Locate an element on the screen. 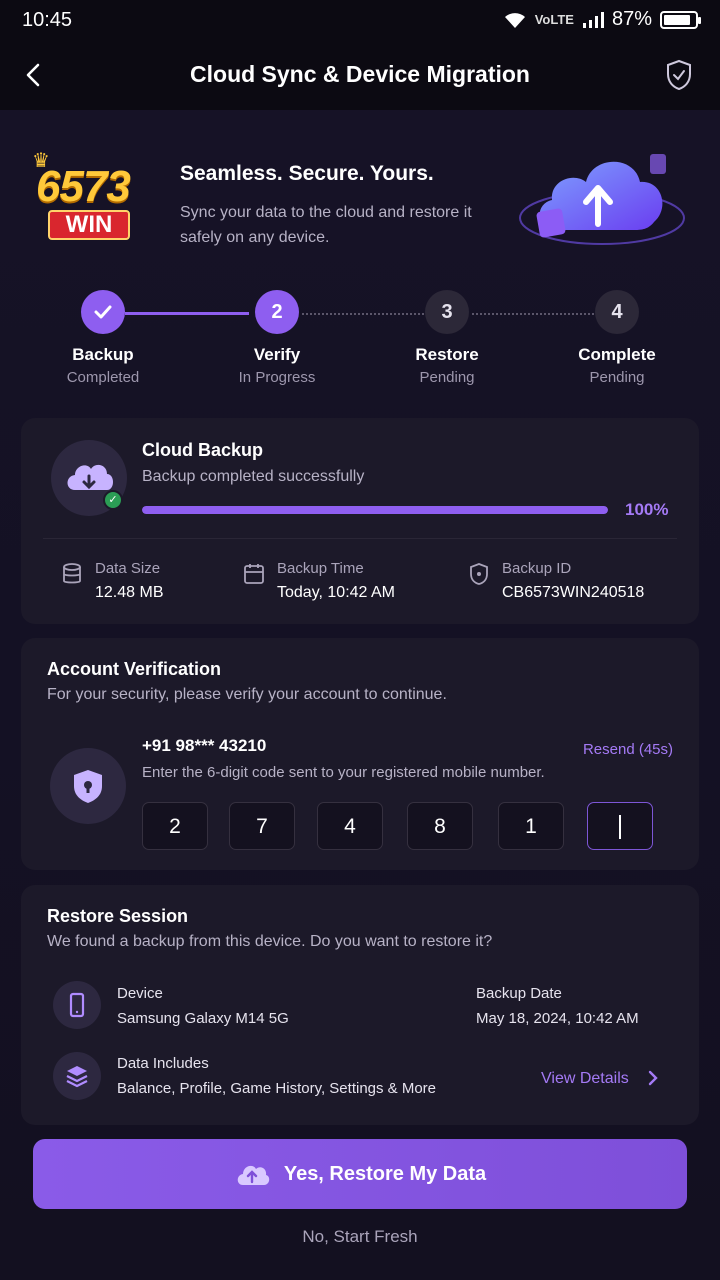 This screenshot has height=1280, width=720. shield-icon is located at coordinates (479, 574).